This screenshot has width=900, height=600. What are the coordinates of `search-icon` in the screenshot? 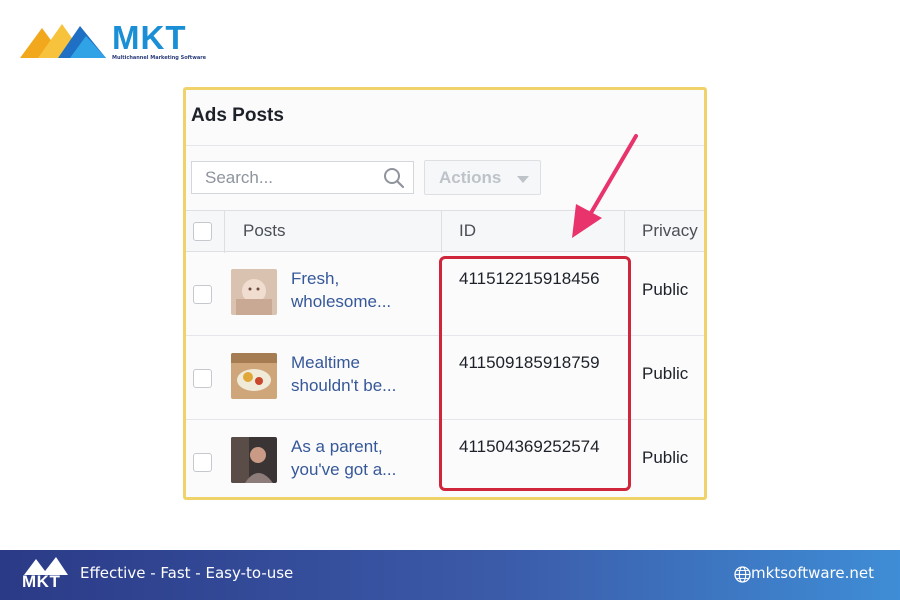 It's located at (394, 178).